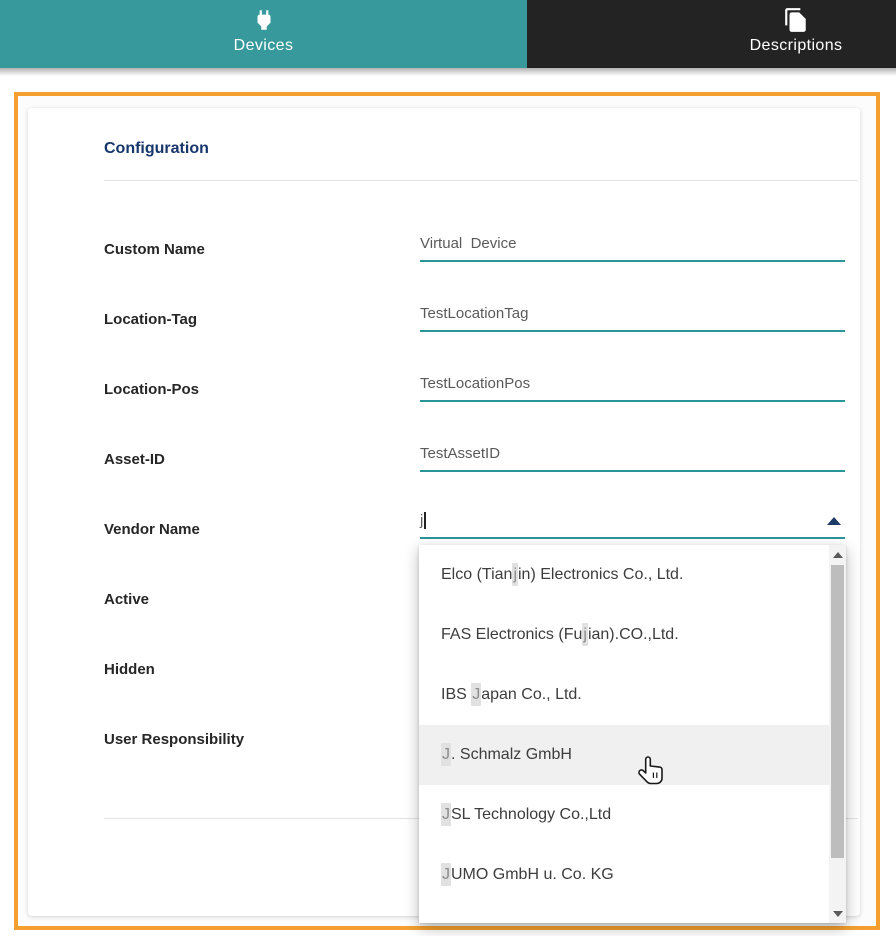  I want to click on location-pos-input: TestLocationPos, so click(632, 382).